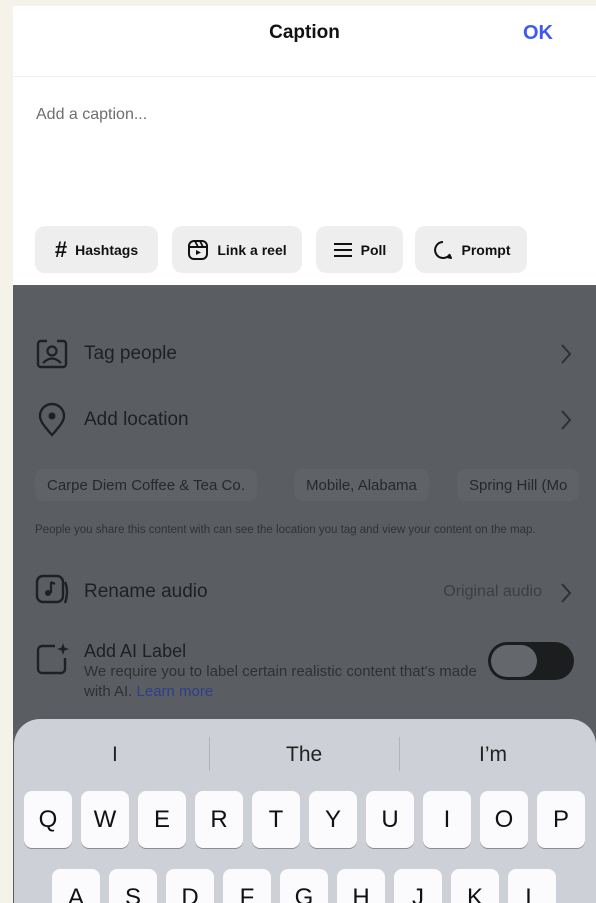 The height and width of the screenshot is (903, 596). I want to click on hashtags-chip: # Hashtags, so click(96, 249).